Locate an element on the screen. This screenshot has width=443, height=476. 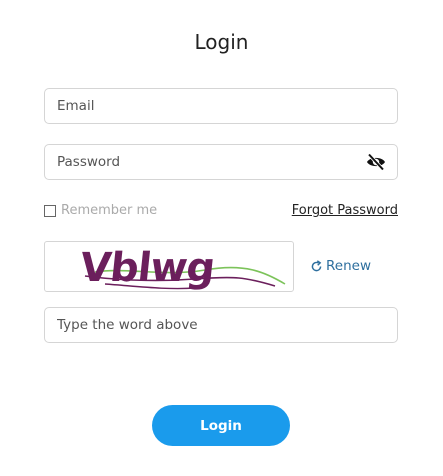
remember-me-label: Remember me is located at coordinates (109, 210).